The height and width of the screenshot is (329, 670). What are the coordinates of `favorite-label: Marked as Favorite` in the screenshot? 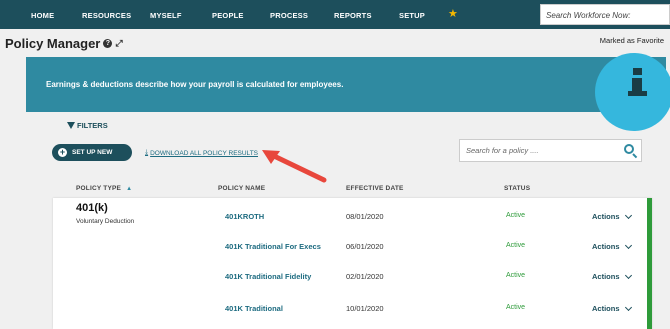 It's located at (632, 40).